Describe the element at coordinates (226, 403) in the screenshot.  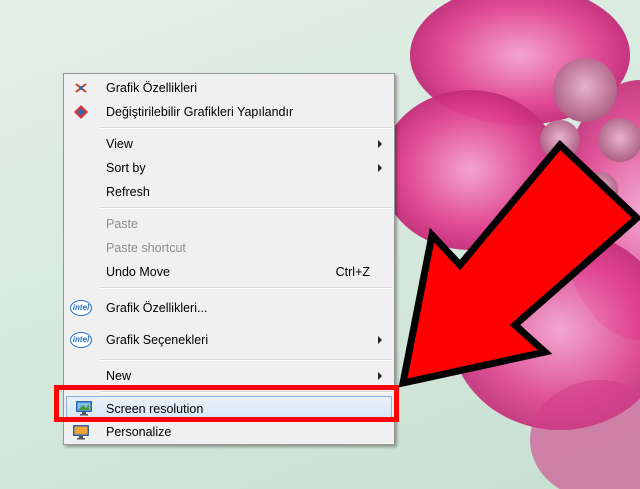
I see `annotation-highlight-box` at that location.